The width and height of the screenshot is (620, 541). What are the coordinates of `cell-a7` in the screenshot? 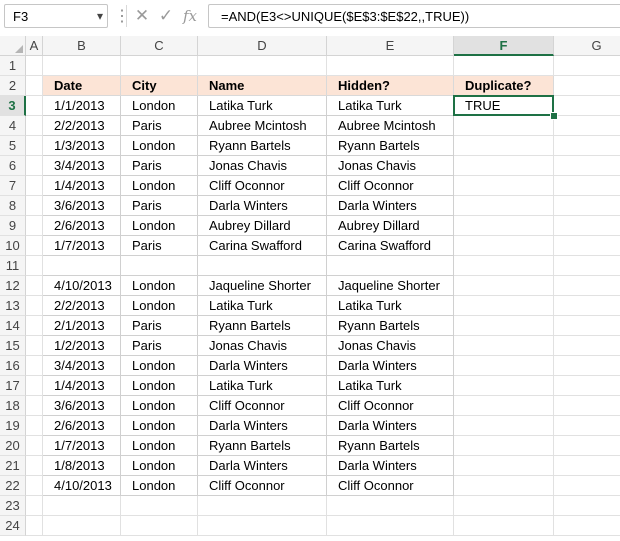 It's located at (34, 186).